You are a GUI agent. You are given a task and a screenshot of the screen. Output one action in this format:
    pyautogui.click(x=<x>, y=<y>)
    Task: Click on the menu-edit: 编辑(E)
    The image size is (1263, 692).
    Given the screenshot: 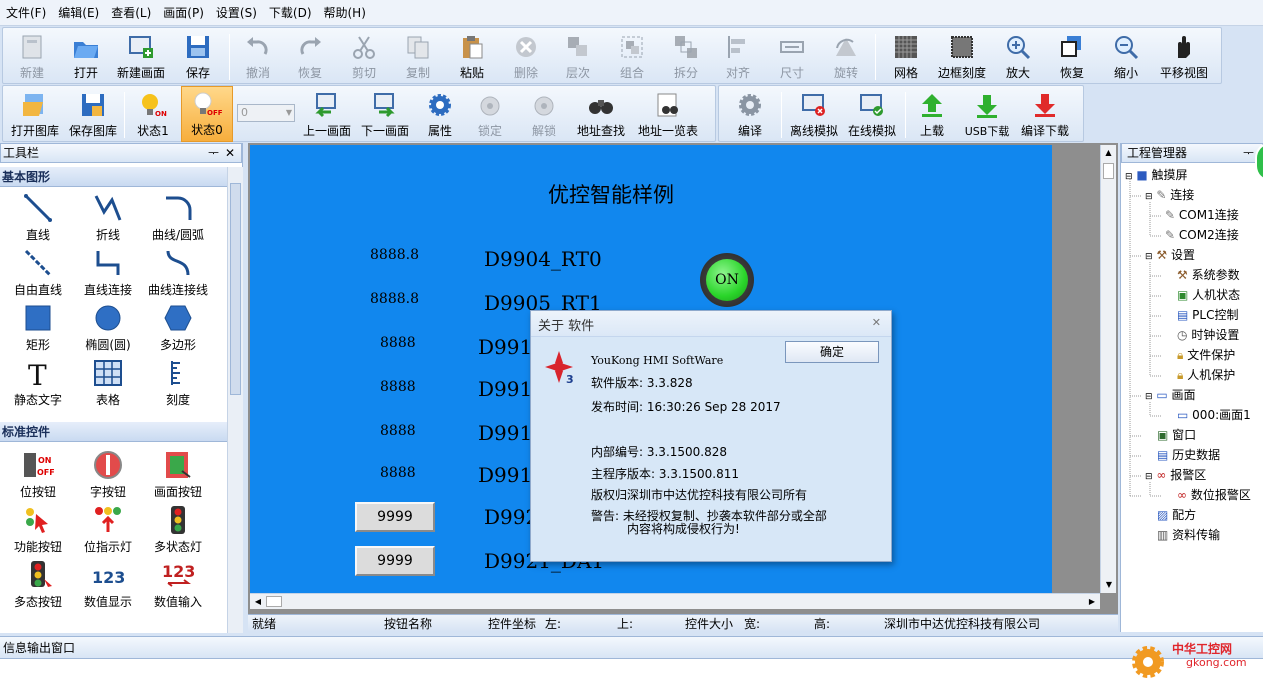 What is the action you would take?
    pyautogui.click(x=78, y=13)
    